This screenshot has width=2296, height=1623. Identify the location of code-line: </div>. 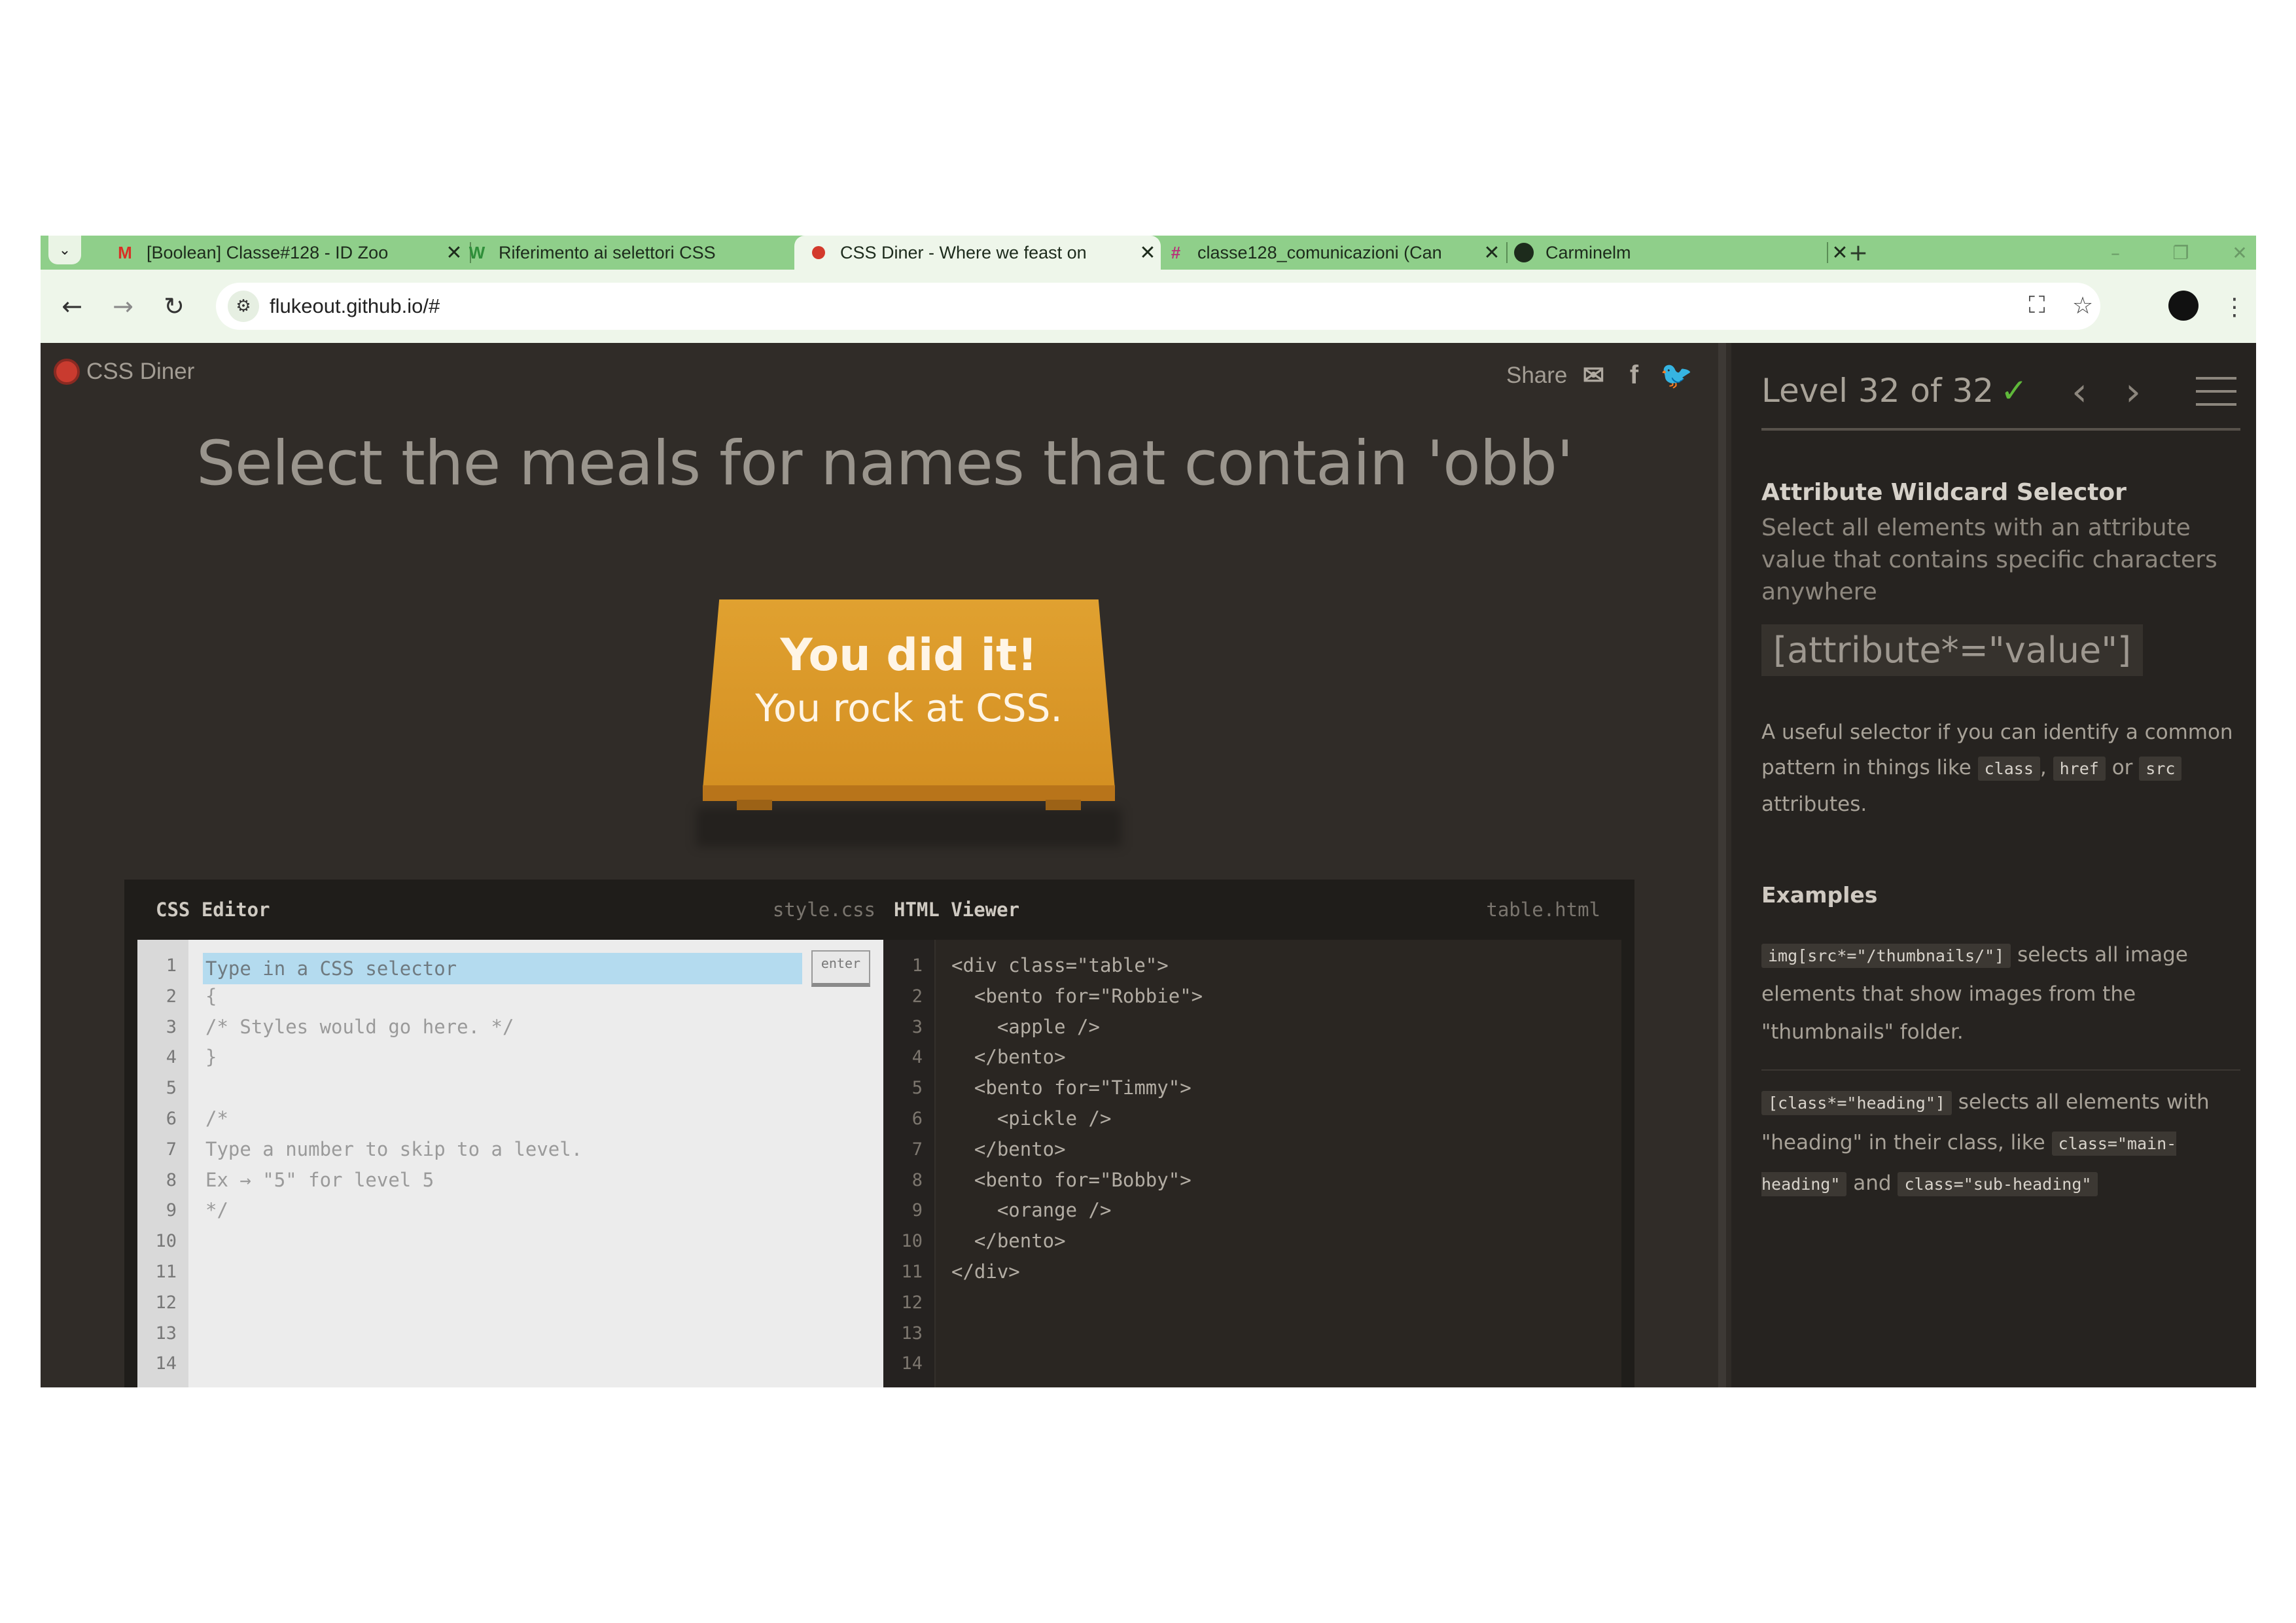
(985, 1271).